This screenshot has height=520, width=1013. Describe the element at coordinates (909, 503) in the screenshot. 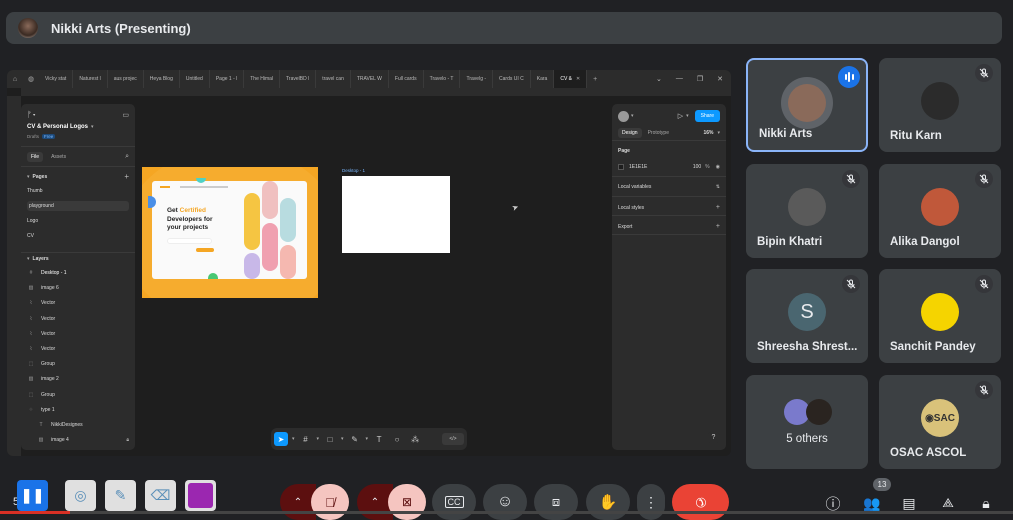

I see `chat-button: ▤` at that location.